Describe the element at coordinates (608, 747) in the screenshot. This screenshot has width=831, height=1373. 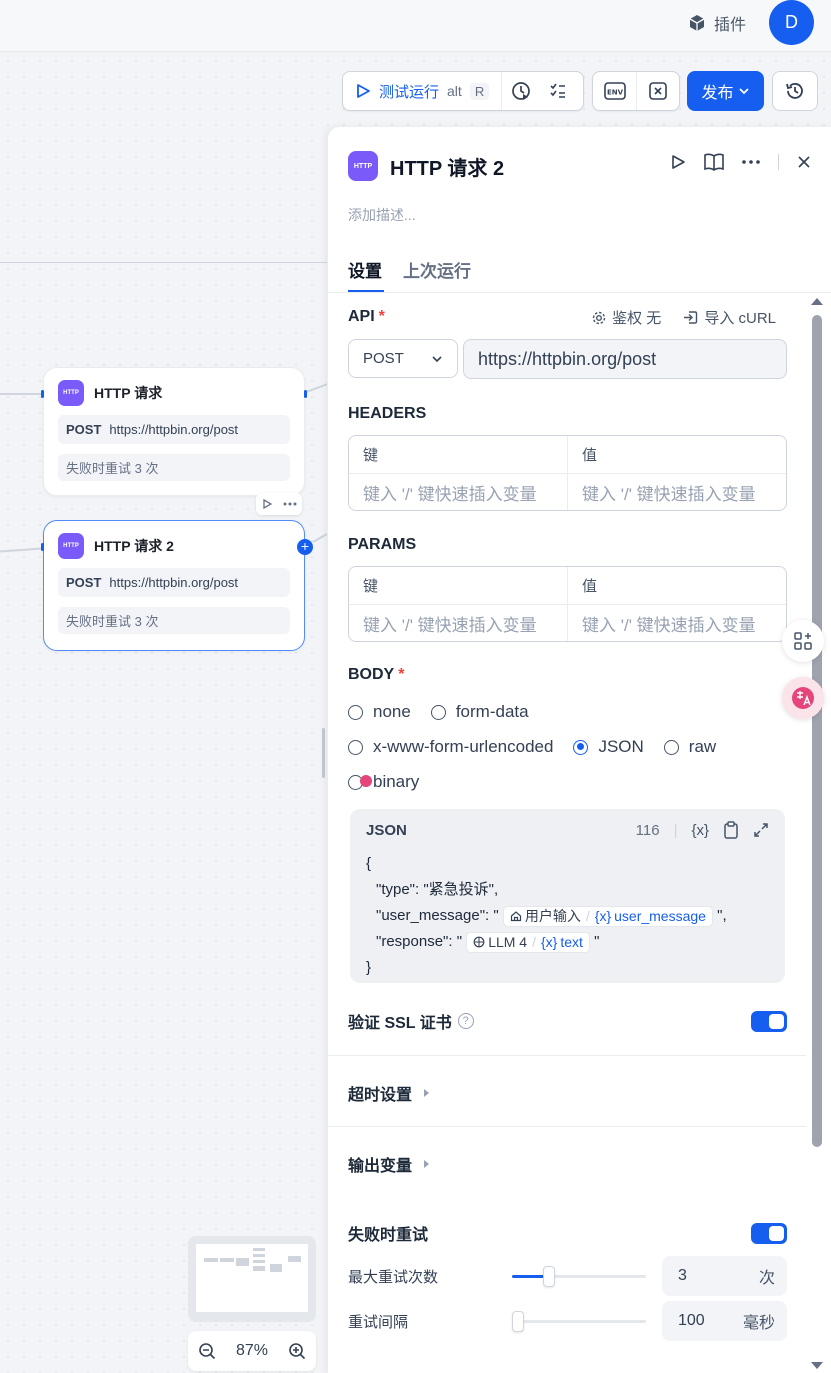
I see `body-type-json: JSON` at that location.